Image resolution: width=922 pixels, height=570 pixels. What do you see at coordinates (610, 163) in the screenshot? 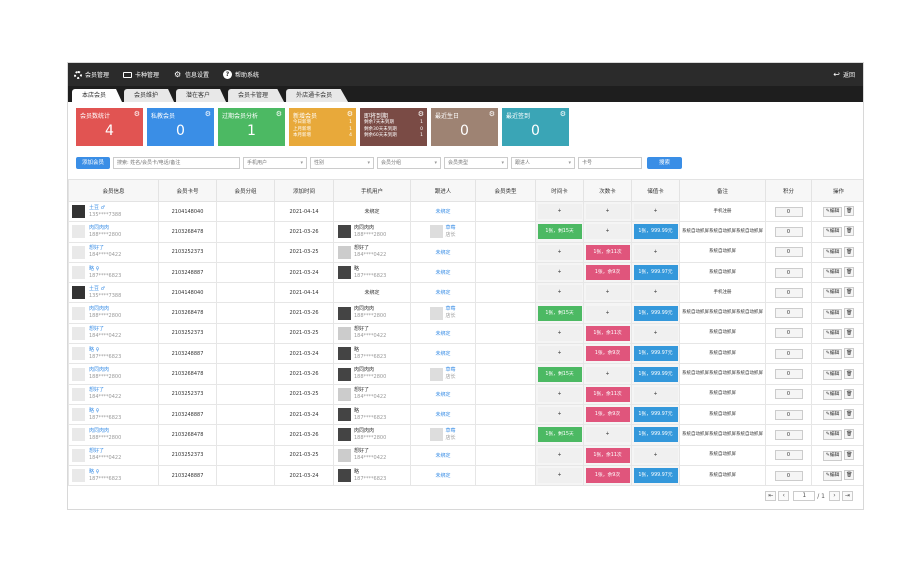
I see `card-input: 卡号` at bounding box center [610, 163].